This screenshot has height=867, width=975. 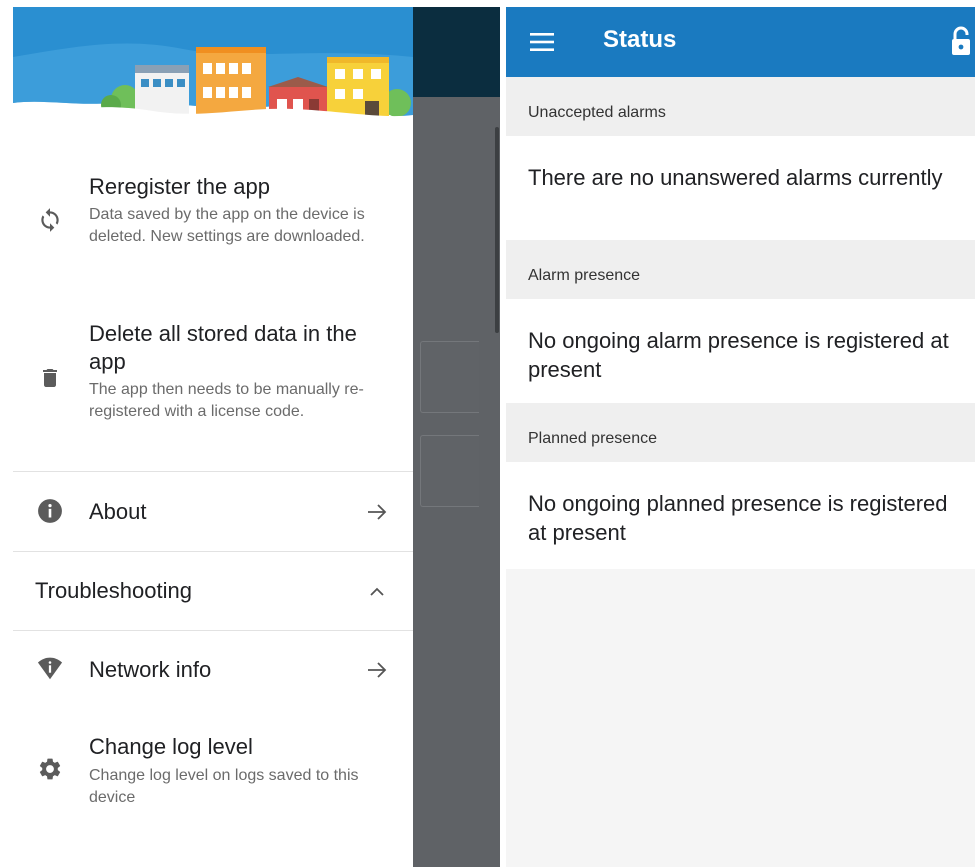 I want to click on app-bar: Status, so click(x=740, y=42).